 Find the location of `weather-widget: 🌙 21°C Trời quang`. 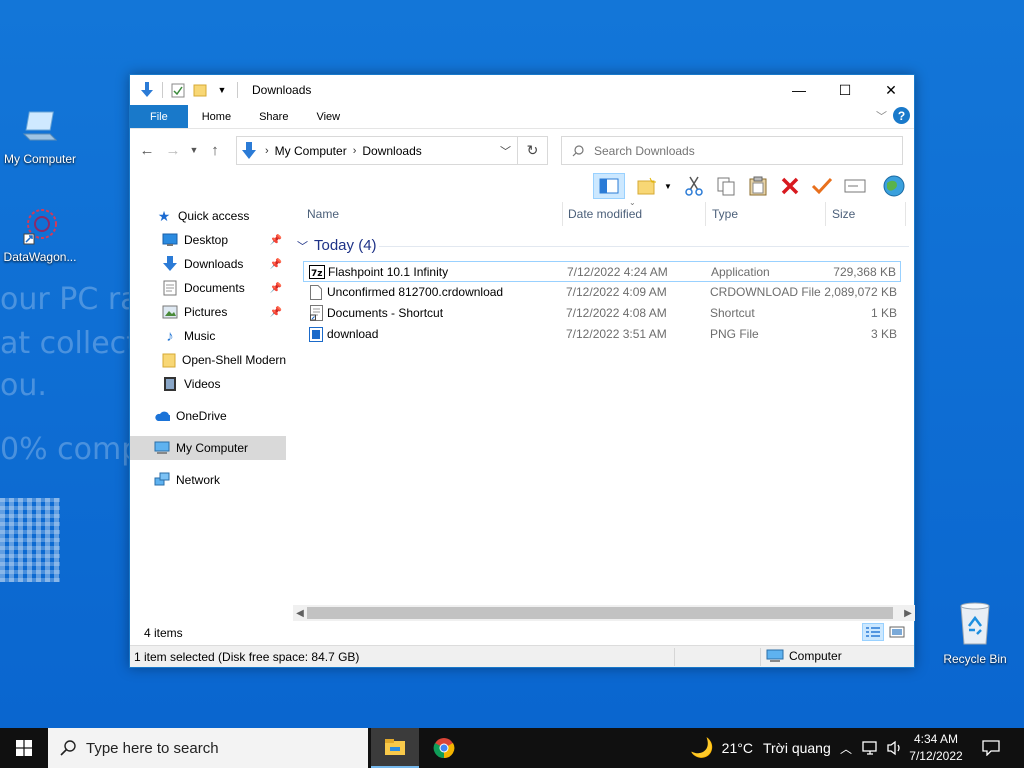

weather-widget: 🌙 21°C Trời quang is located at coordinates (760, 748).